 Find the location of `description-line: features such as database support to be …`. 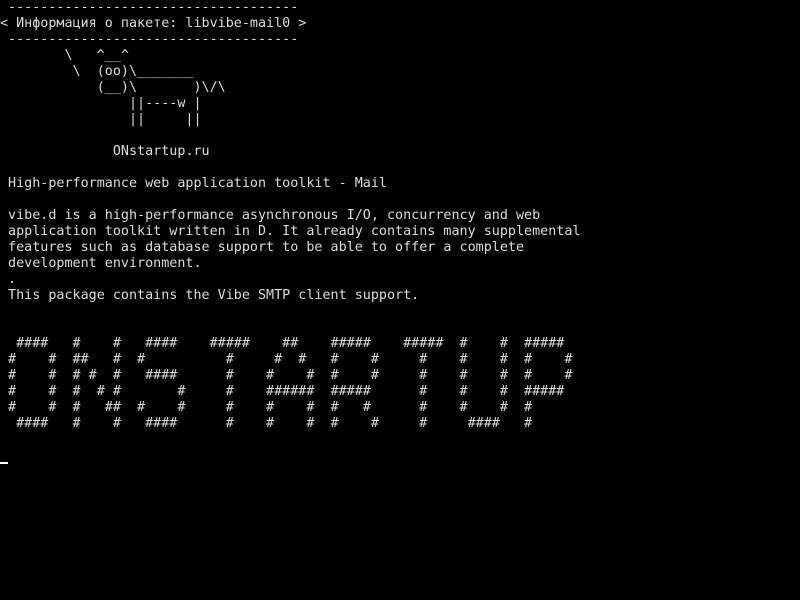

description-line: features such as database support to be … is located at coordinates (262, 247).